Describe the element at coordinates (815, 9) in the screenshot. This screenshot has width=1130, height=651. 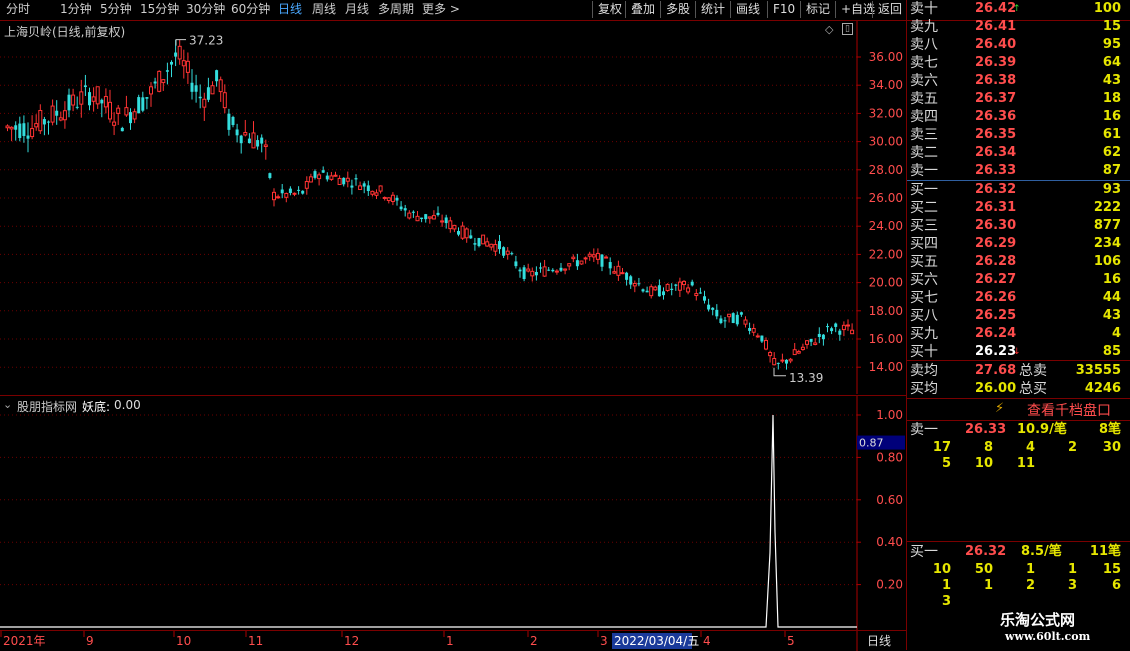
I see `mark-button: 标记` at that location.